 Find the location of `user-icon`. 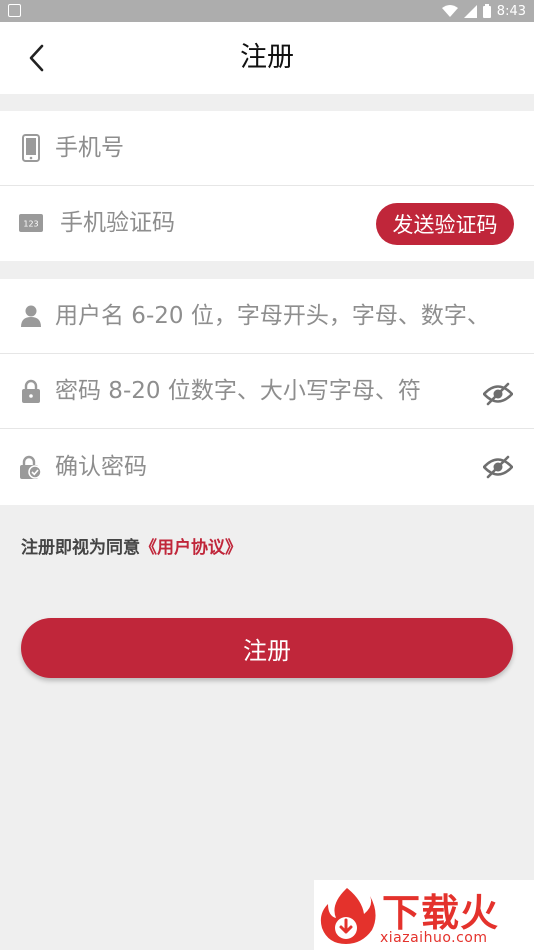

user-icon is located at coordinates (31, 316).